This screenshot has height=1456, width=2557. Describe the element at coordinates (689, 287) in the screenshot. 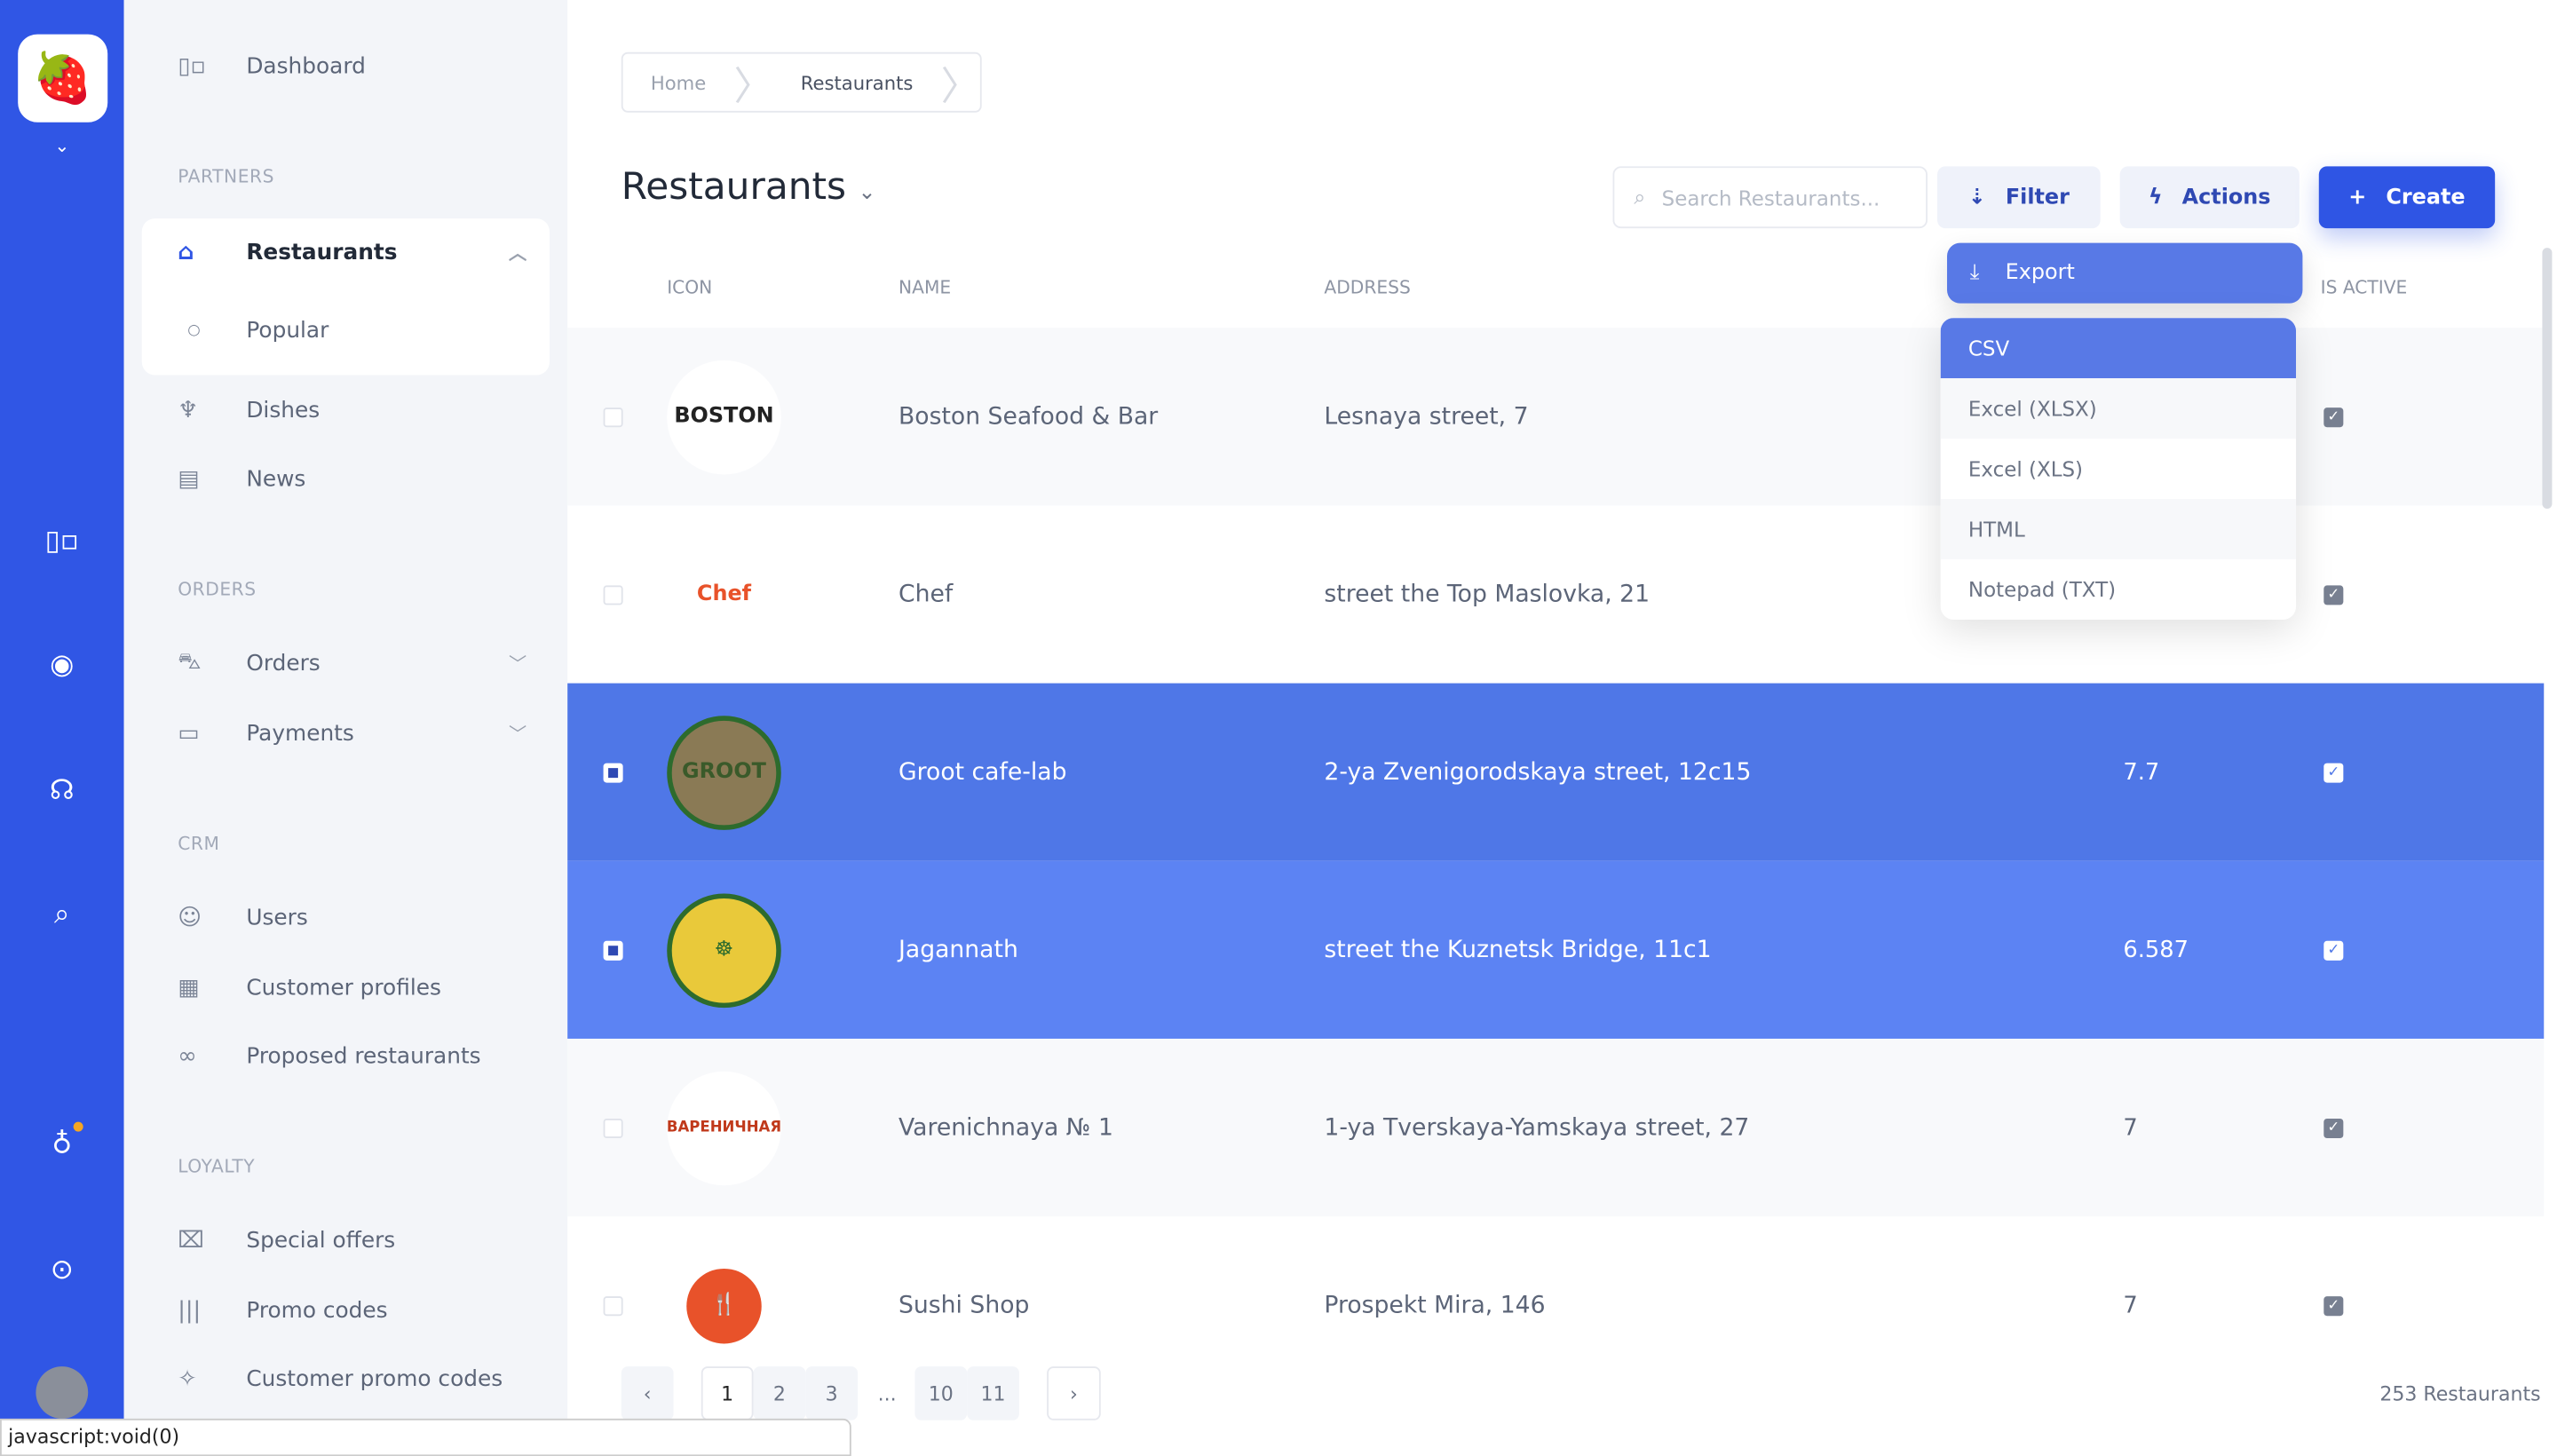

I see `column-icon: ICON` at that location.